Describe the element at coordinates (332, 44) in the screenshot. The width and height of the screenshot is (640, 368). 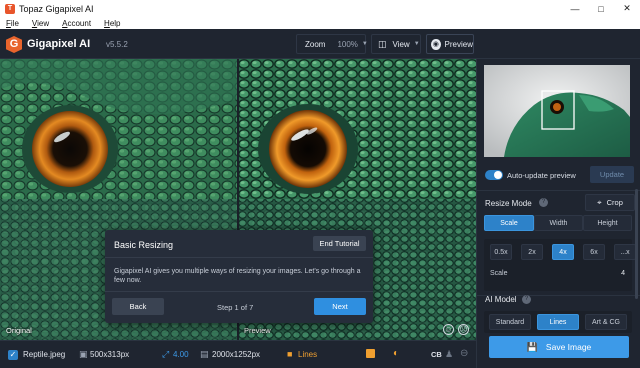
I see `zoom-control: Zoom 100% ▼` at that location.